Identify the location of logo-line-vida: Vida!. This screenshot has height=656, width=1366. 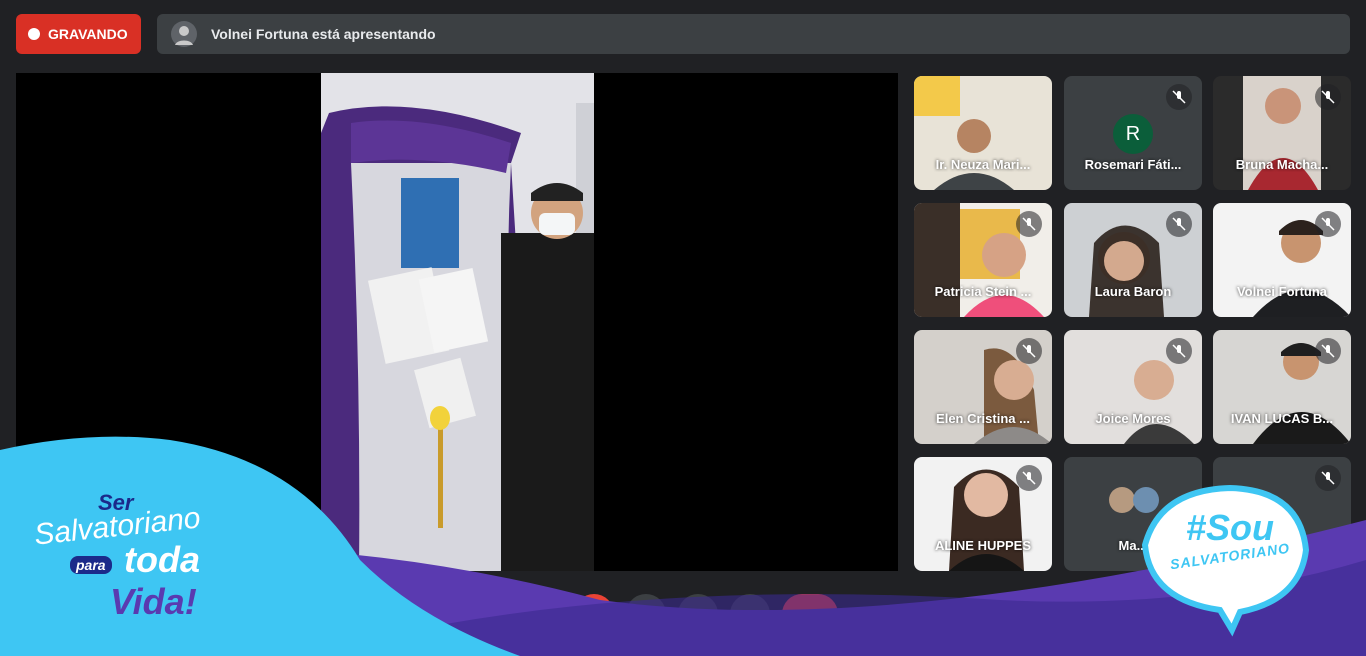
(153, 601).